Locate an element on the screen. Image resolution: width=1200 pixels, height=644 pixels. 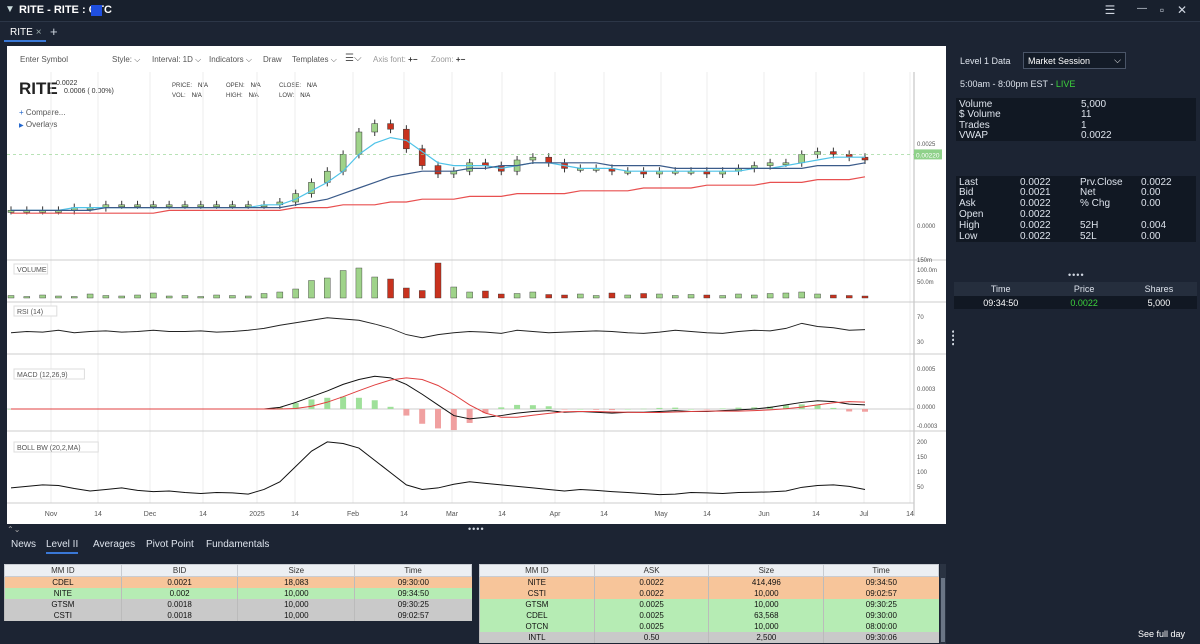
boll-tick: 200 is located at coordinates (922, 443).